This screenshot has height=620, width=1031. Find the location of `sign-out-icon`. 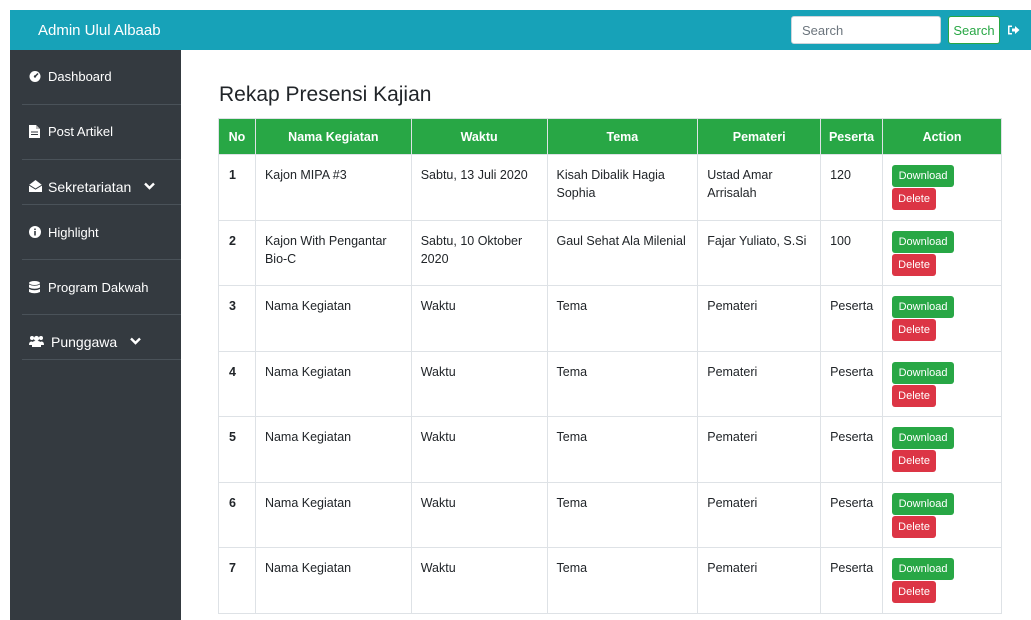

sign-out-icon is located at coordinates (1017, 30).